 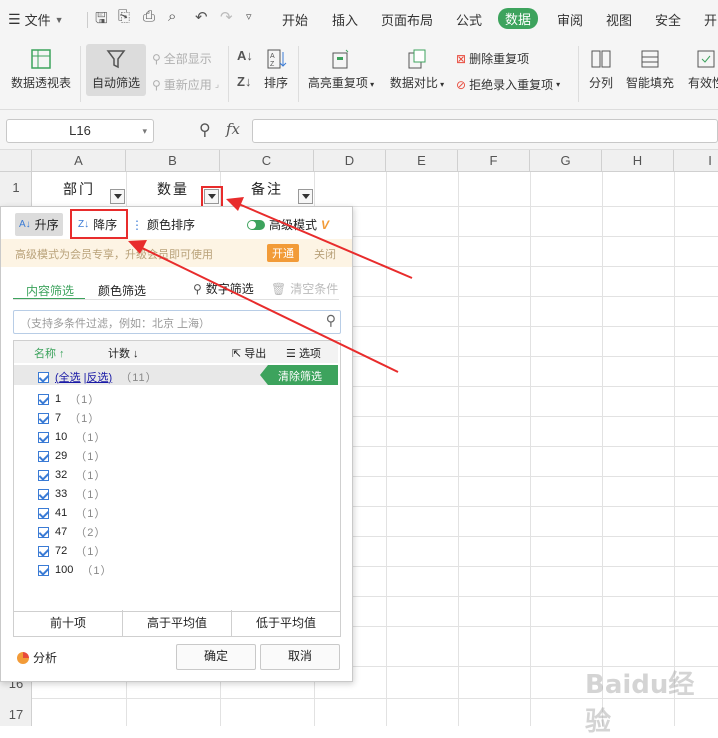 I want to click on annotation-arrows, so click(x=270, y=285).